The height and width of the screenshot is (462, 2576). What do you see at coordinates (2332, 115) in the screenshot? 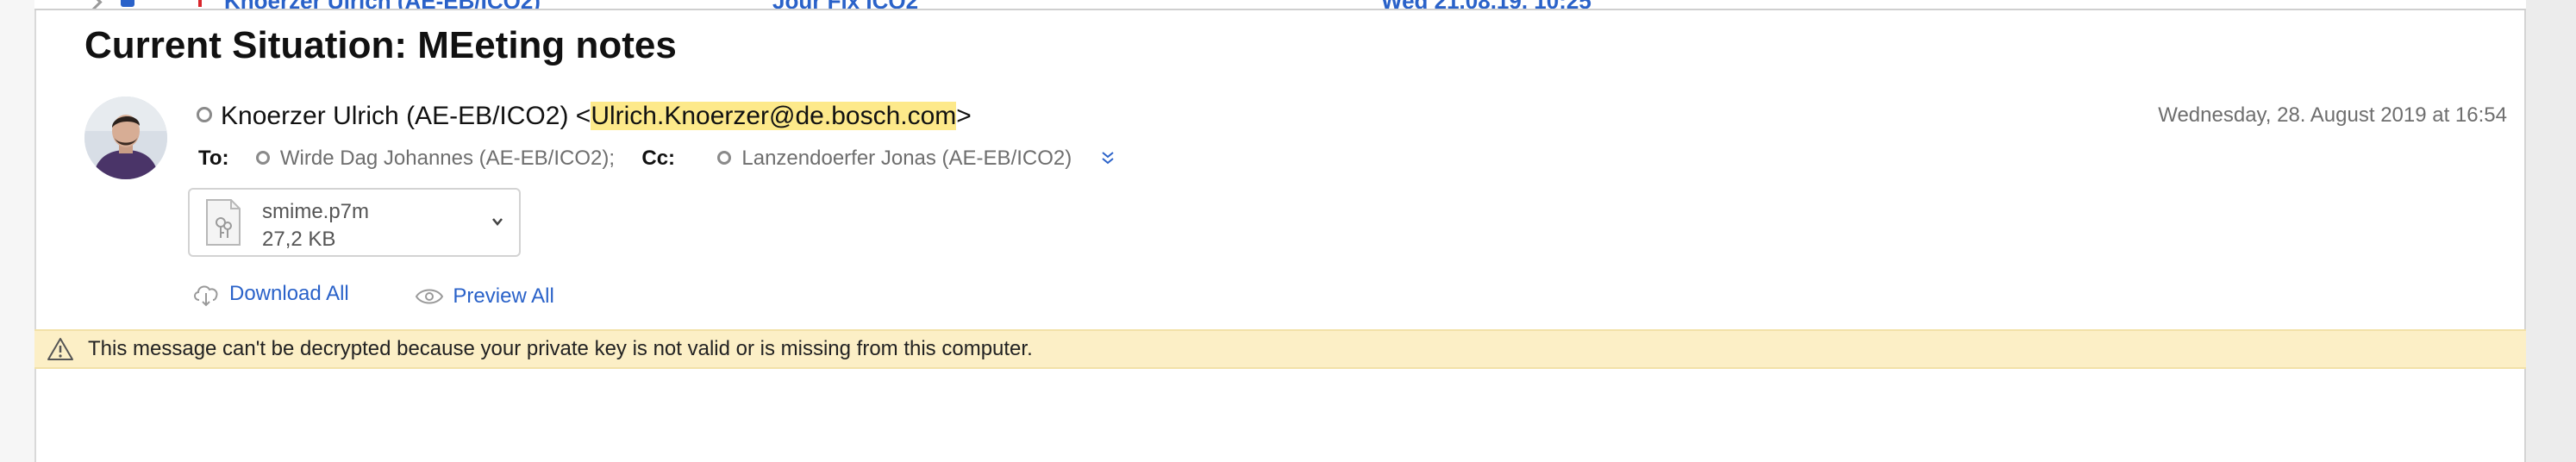
I see `message-date: Wednesday, 28. August 2019 at 16:54` at bounding box center [2332, 115].